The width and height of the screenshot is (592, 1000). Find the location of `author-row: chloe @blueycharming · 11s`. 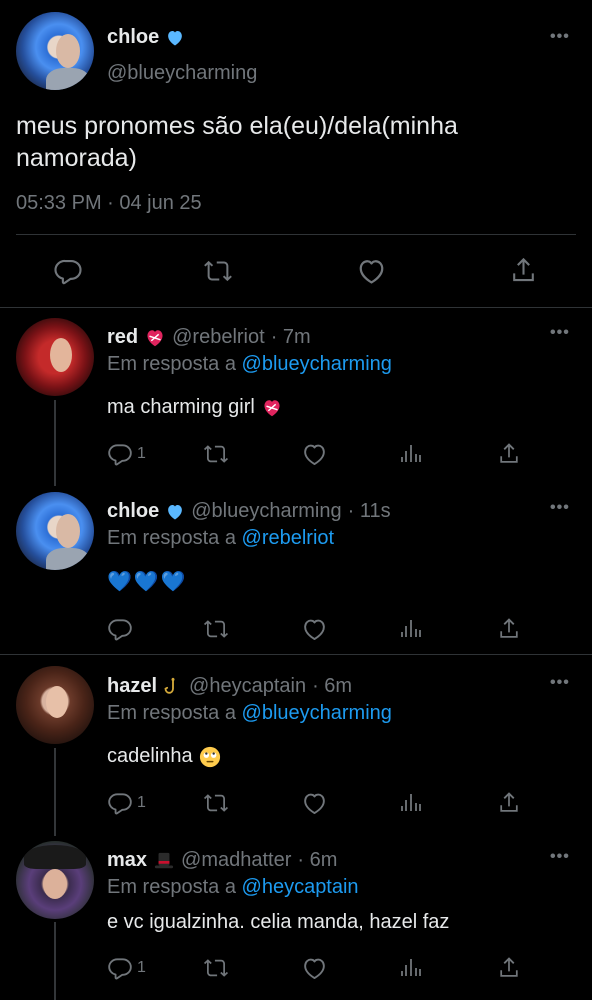

author-row: chloe @blueycharming · 11s is located at coordinates (249, 511).